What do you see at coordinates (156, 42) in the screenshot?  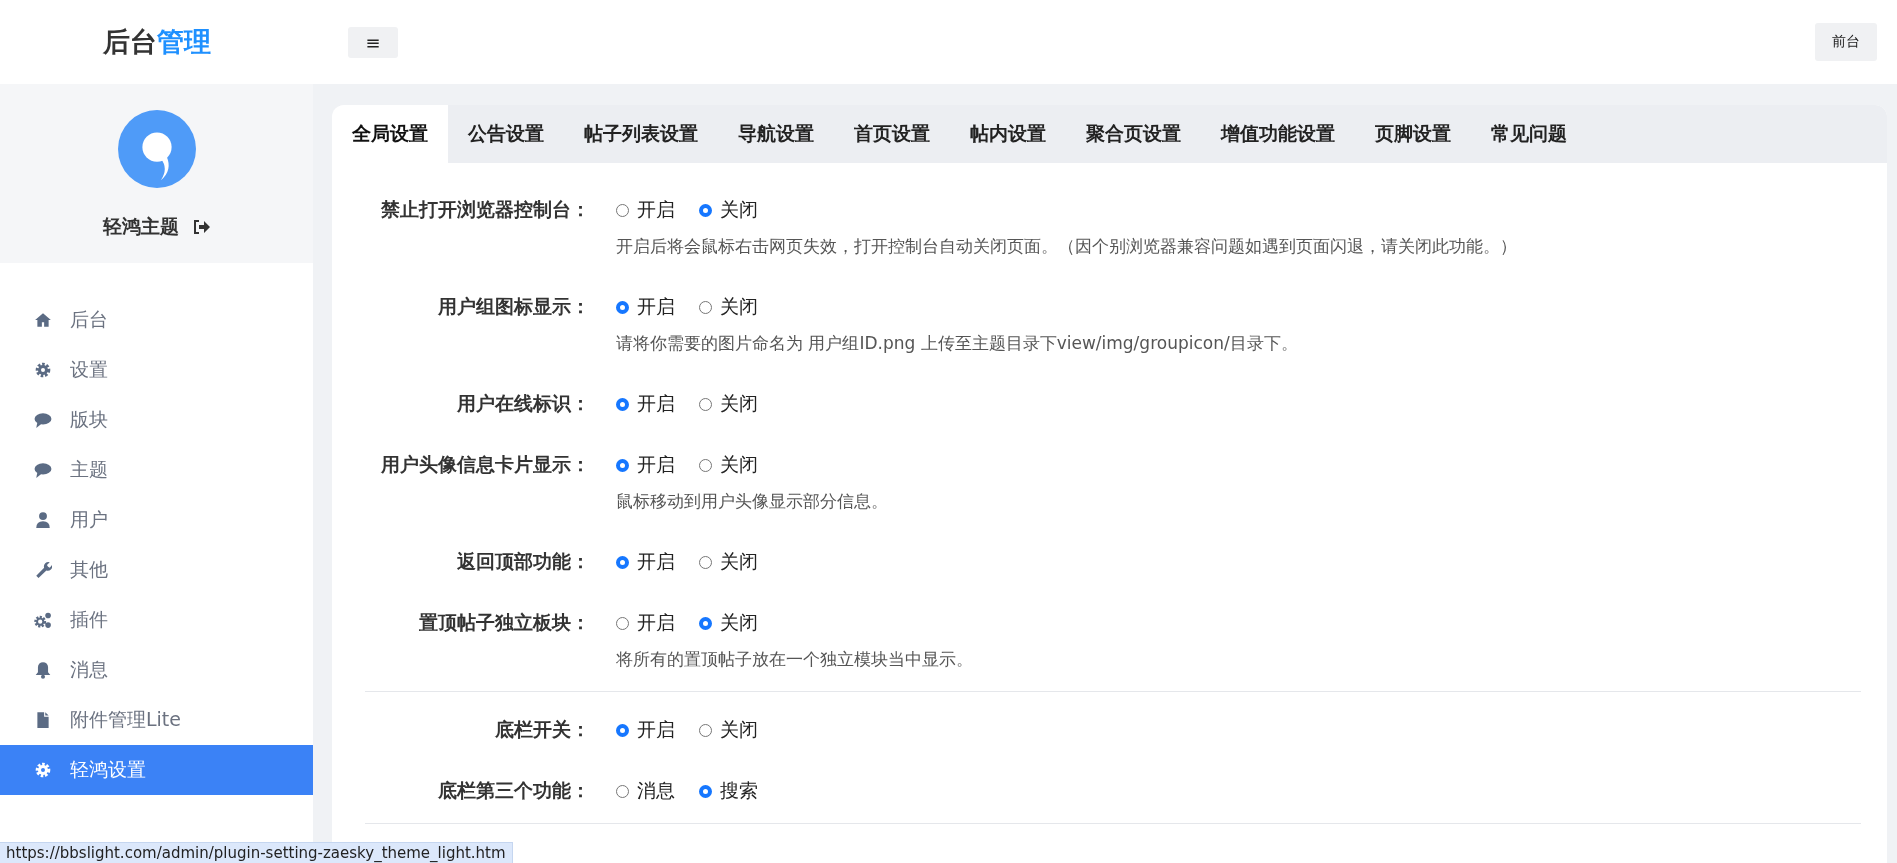 I see `site-logo: 后台管理` at bounding box center [156, 42].